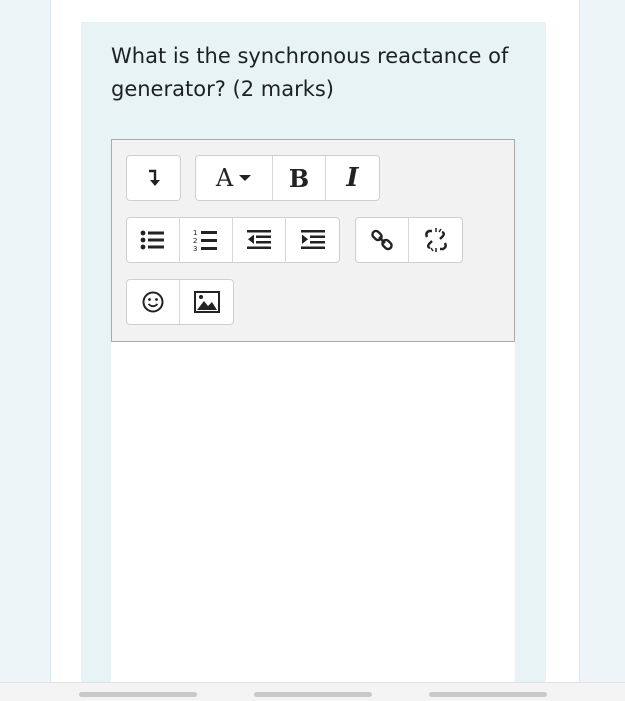 The width and height of the screenshot is (625, 701). I want to click on outdent-button, so click(259, 240).